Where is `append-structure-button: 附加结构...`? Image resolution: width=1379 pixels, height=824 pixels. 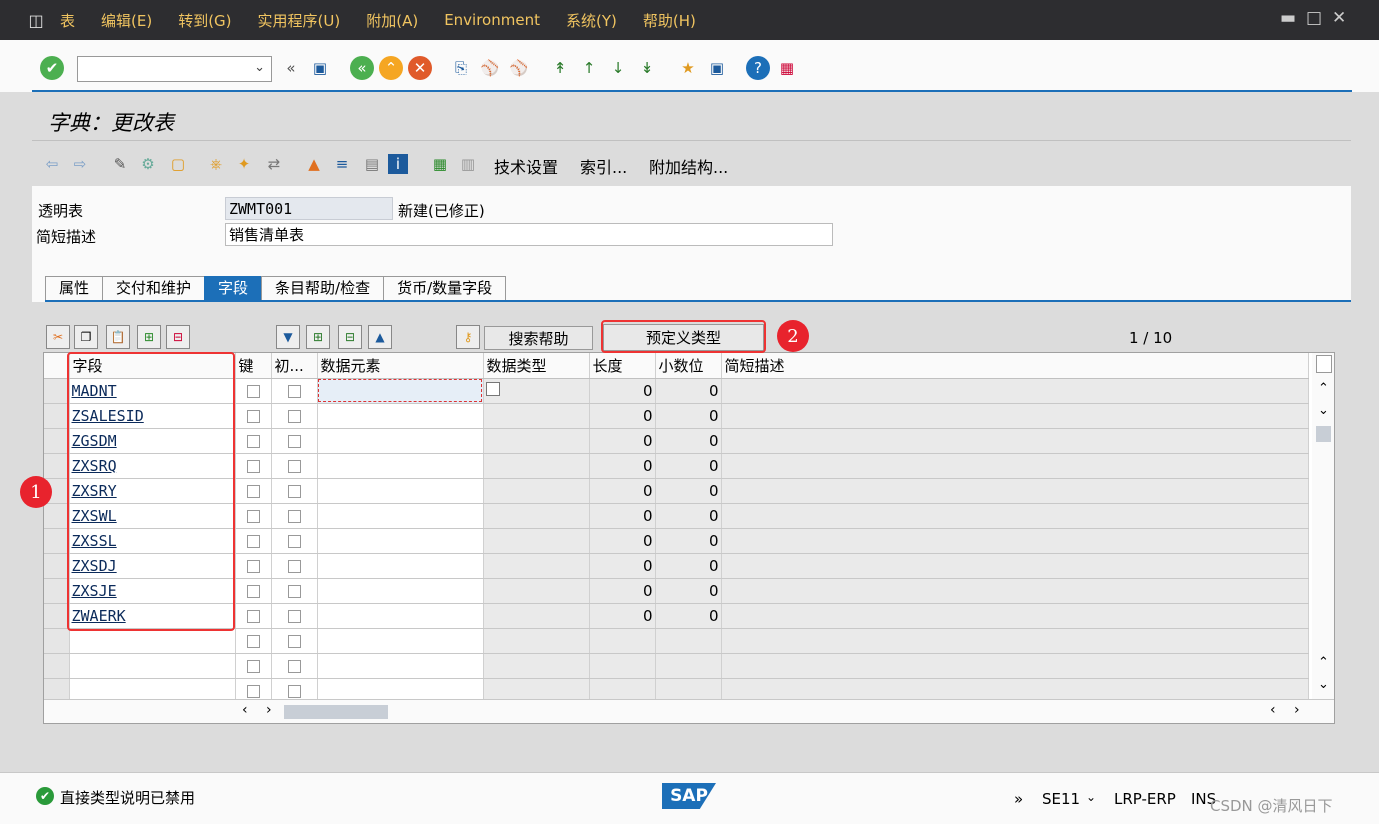
append-structure-button: 附加结构... is located at coordinates (688, 166).